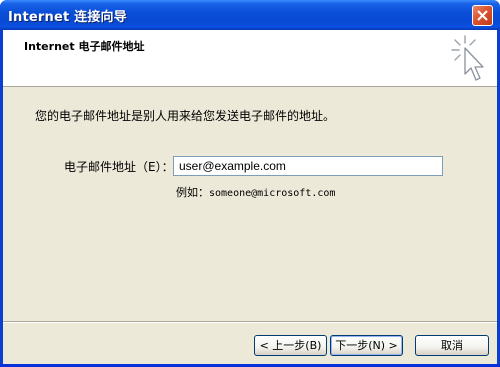 The height and width of the screenshot is (367, 500). I want to click on footer-divider, so click(250, 322).